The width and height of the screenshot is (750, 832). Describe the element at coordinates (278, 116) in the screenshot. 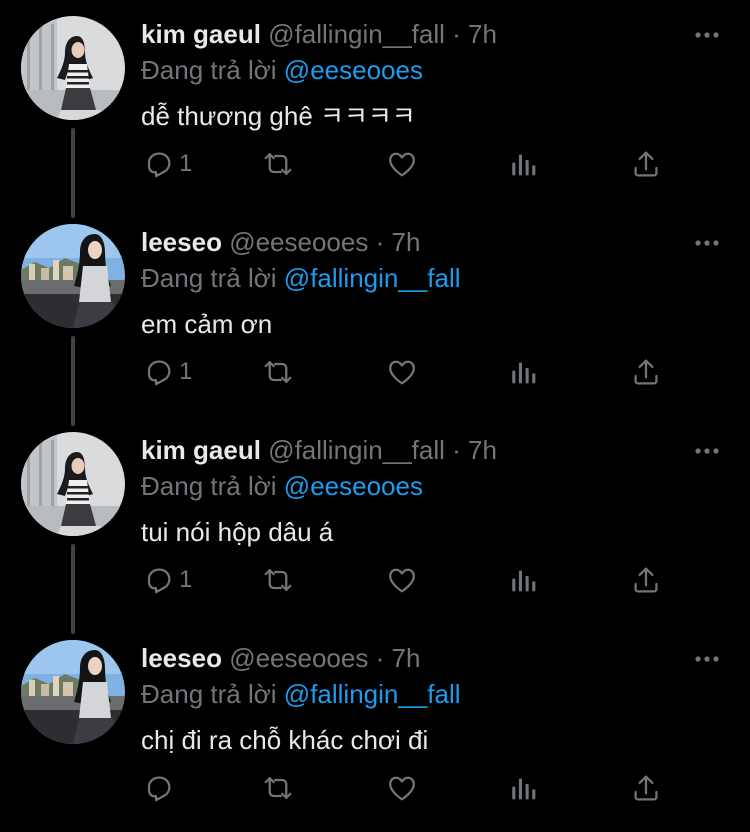

I see `tweet-text: dễ thương ghê ㅋㅋㅋㅋ` at that location.